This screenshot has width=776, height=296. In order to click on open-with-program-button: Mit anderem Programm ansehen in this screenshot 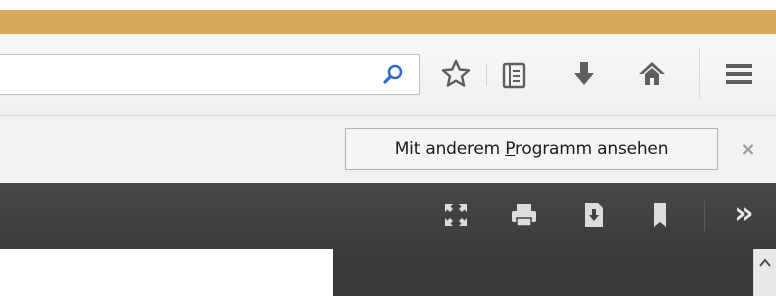, I will do `click(531, 149)`.